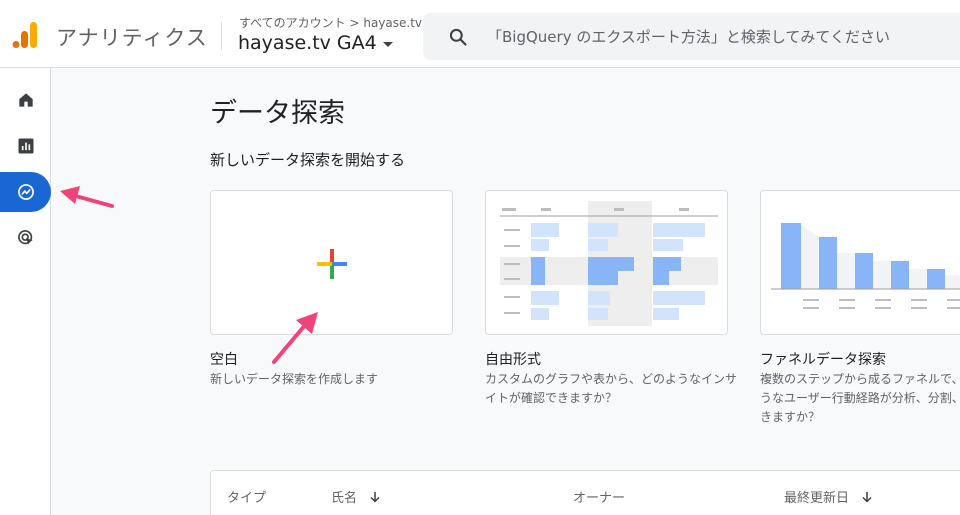  I want to click on advertising-icon, so click(25, 237).